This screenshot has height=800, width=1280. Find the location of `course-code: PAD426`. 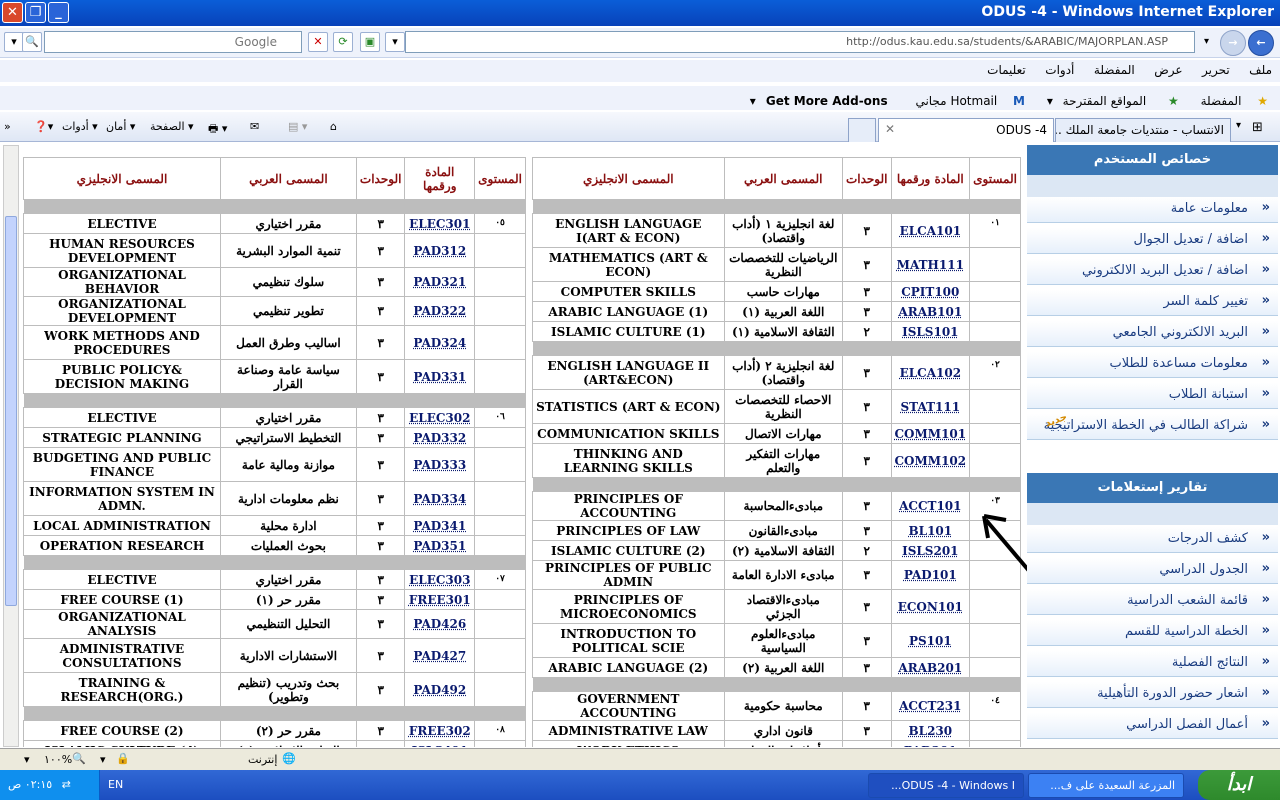

course-code: PAD426 is located at coordinates (440, 624).